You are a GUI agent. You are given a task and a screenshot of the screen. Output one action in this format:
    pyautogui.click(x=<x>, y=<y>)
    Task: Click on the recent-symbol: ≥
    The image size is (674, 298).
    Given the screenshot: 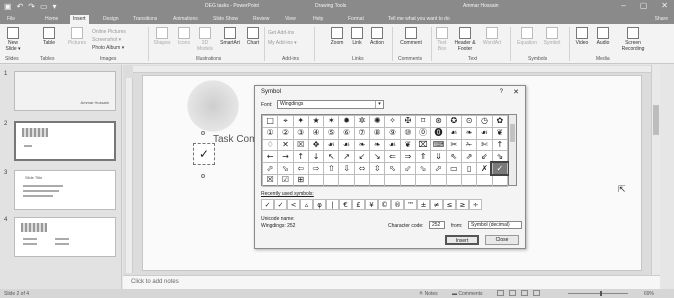 What is the action you would take?
    pyautogui.click(x=462, y=204)
    